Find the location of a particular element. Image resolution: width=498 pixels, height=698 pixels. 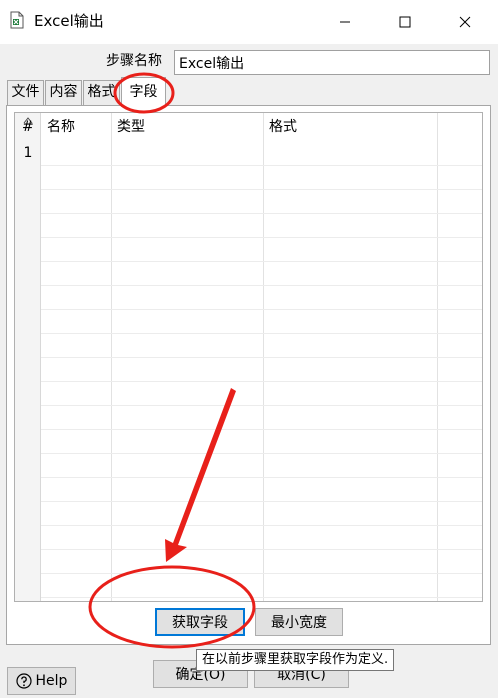

help-label: Help is located at coordinates (51, 681).